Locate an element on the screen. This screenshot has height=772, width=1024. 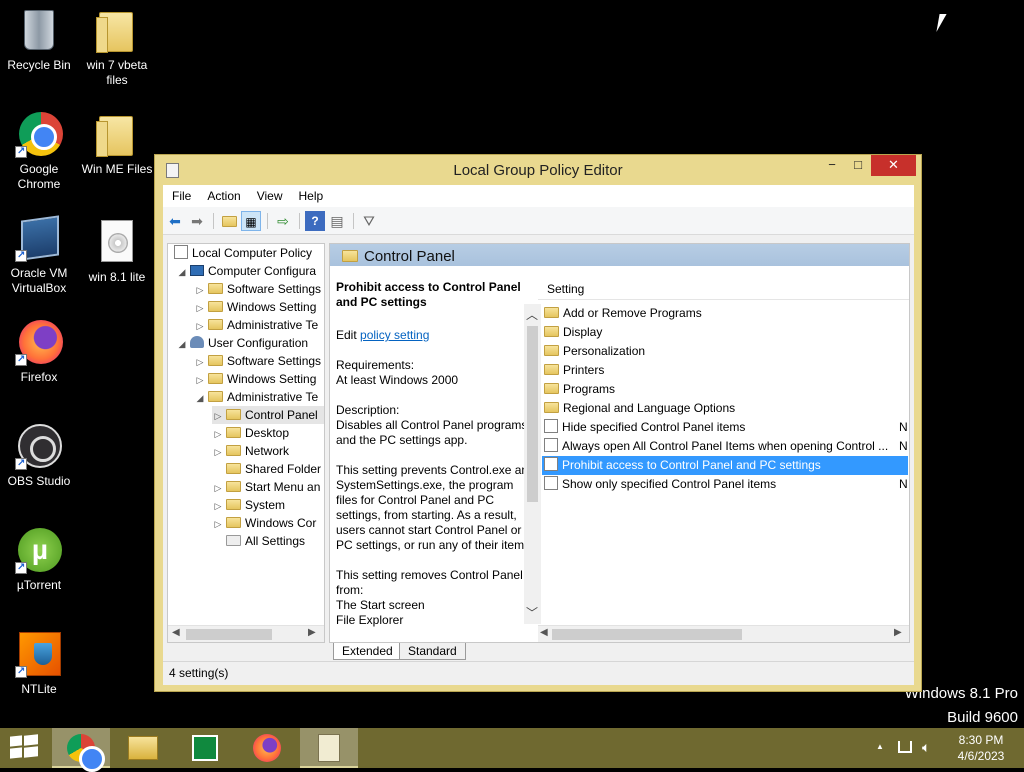
list-item: Regional and Language Options is located at coordinates (725, 408).